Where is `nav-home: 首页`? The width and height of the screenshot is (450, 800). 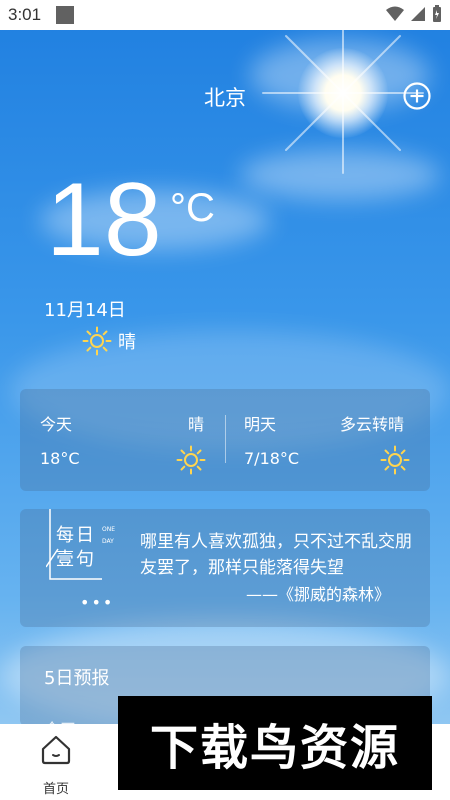 nav-home: 首页 is located at coordinates (56, 762).